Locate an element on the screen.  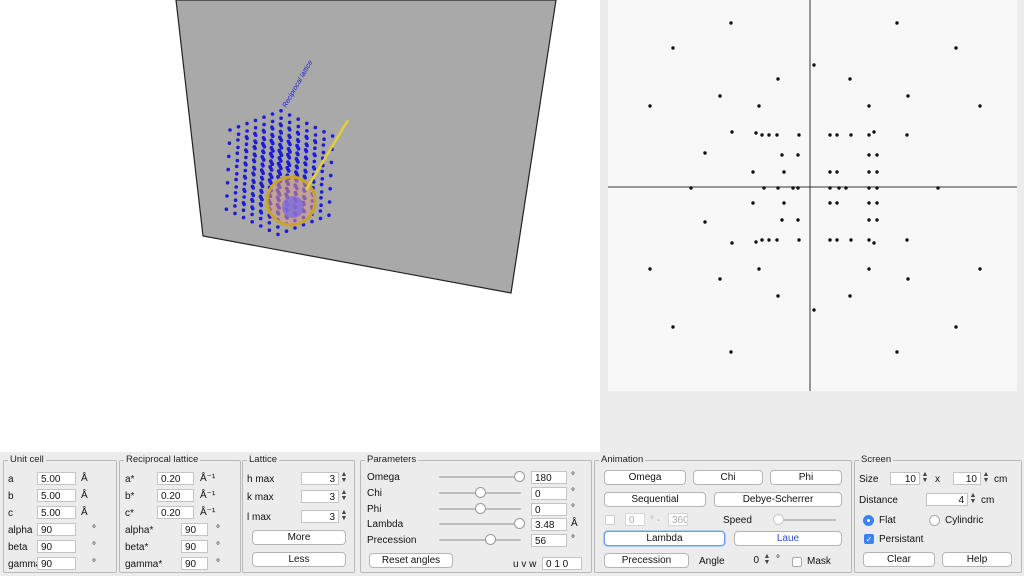
speed-slider is located at coordinates (804, 520).